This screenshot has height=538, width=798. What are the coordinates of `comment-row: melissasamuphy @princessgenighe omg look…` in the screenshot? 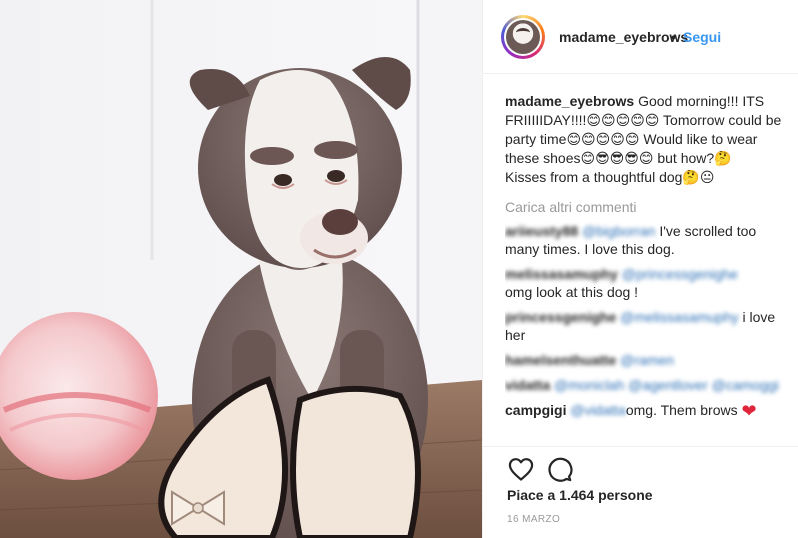 It's located at (645, 283).